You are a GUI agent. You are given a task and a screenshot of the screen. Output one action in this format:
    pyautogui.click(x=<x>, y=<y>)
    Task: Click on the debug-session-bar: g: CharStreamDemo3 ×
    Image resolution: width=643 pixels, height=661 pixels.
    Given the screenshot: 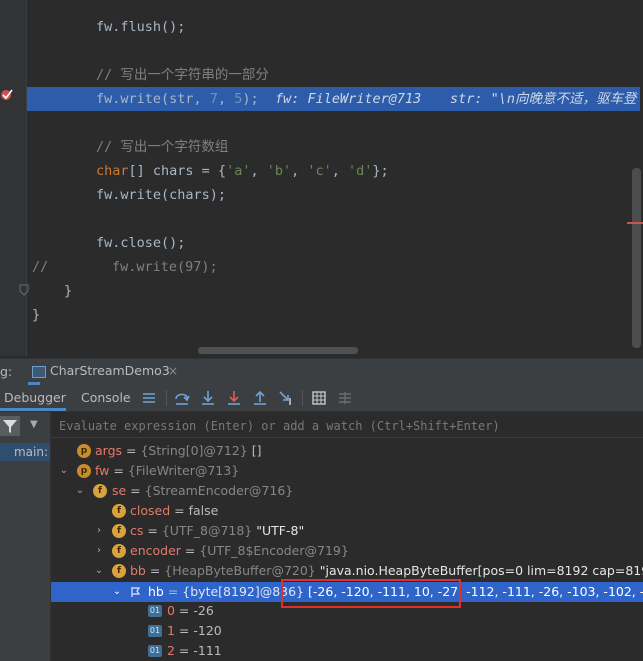 What is the action you would take?
    pyautogui.click(x=321, y=372)
    